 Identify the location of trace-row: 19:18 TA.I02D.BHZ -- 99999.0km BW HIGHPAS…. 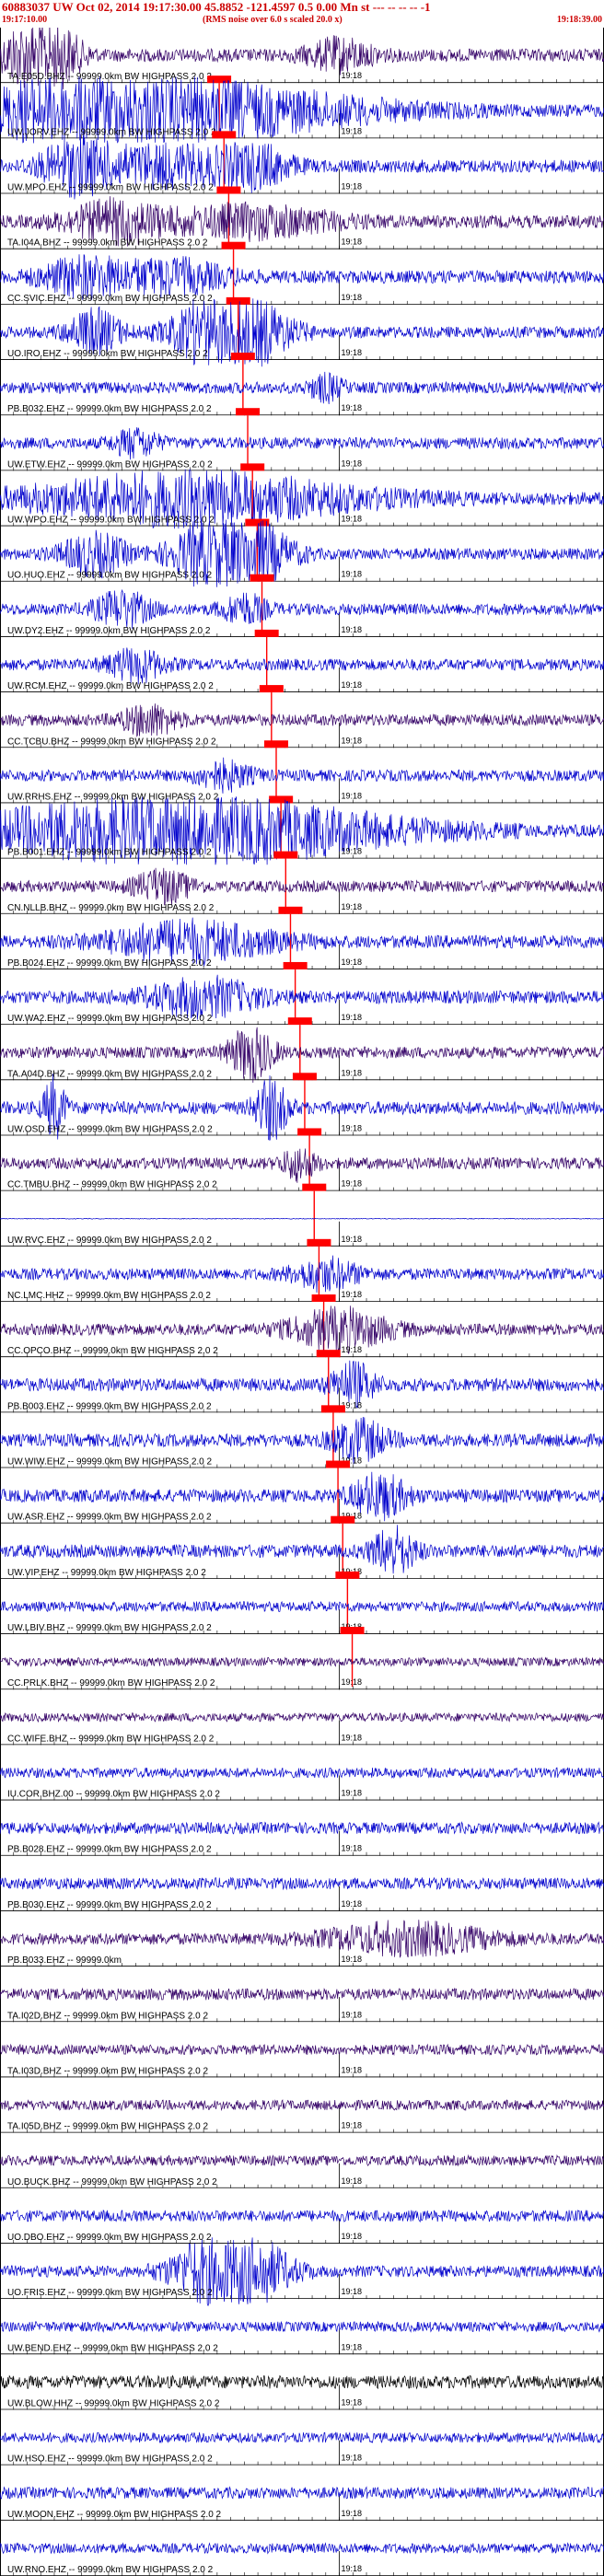
(302, 2005).